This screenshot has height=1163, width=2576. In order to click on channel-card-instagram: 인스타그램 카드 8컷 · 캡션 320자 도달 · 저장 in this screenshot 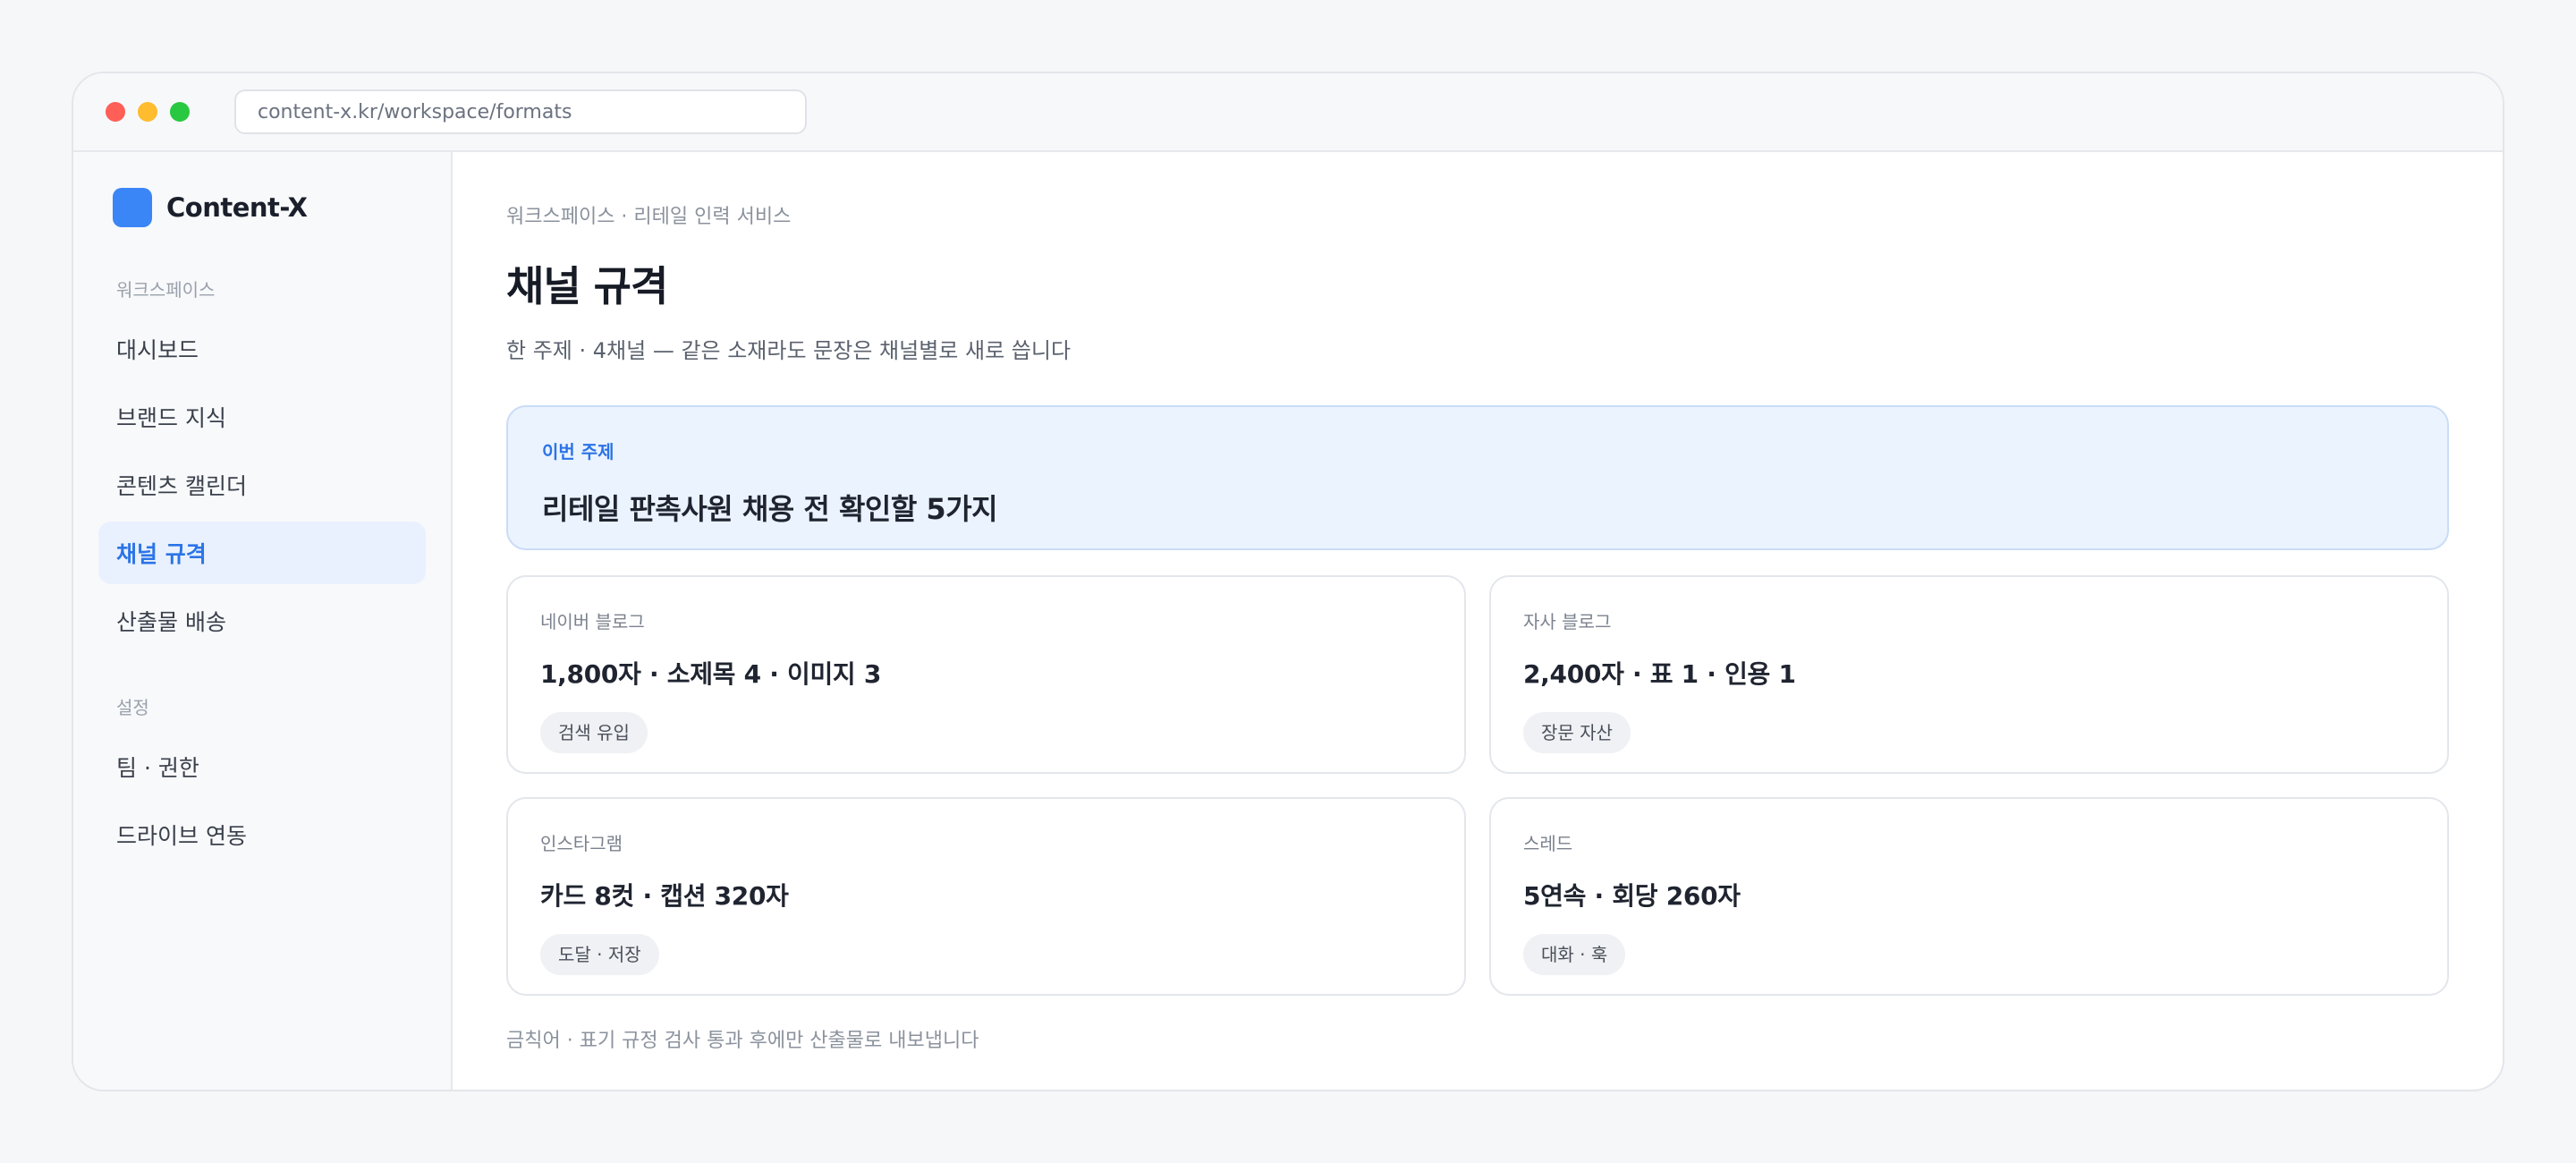, I will do `click(986, 897)`.